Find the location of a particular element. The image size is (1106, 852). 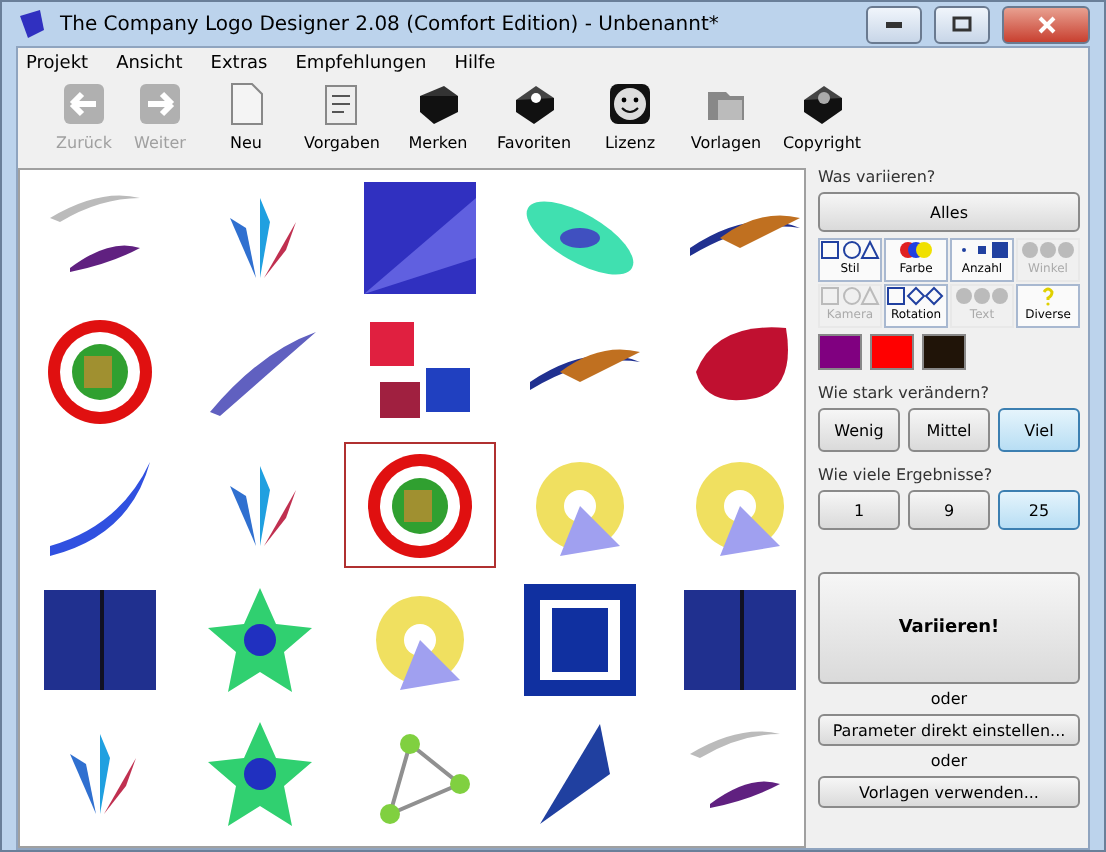

app-logo-icon is located at coordinates (32, 24).